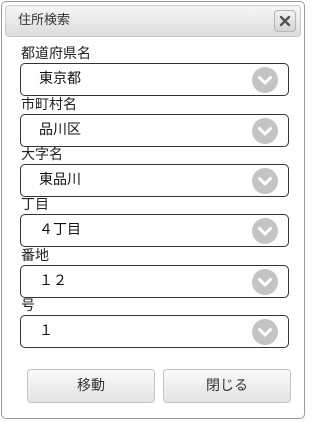  What do you see at coordinates (35, 205) in the screenshot?
I see `chome-label: 丁目` at bounding box center [35, 205].